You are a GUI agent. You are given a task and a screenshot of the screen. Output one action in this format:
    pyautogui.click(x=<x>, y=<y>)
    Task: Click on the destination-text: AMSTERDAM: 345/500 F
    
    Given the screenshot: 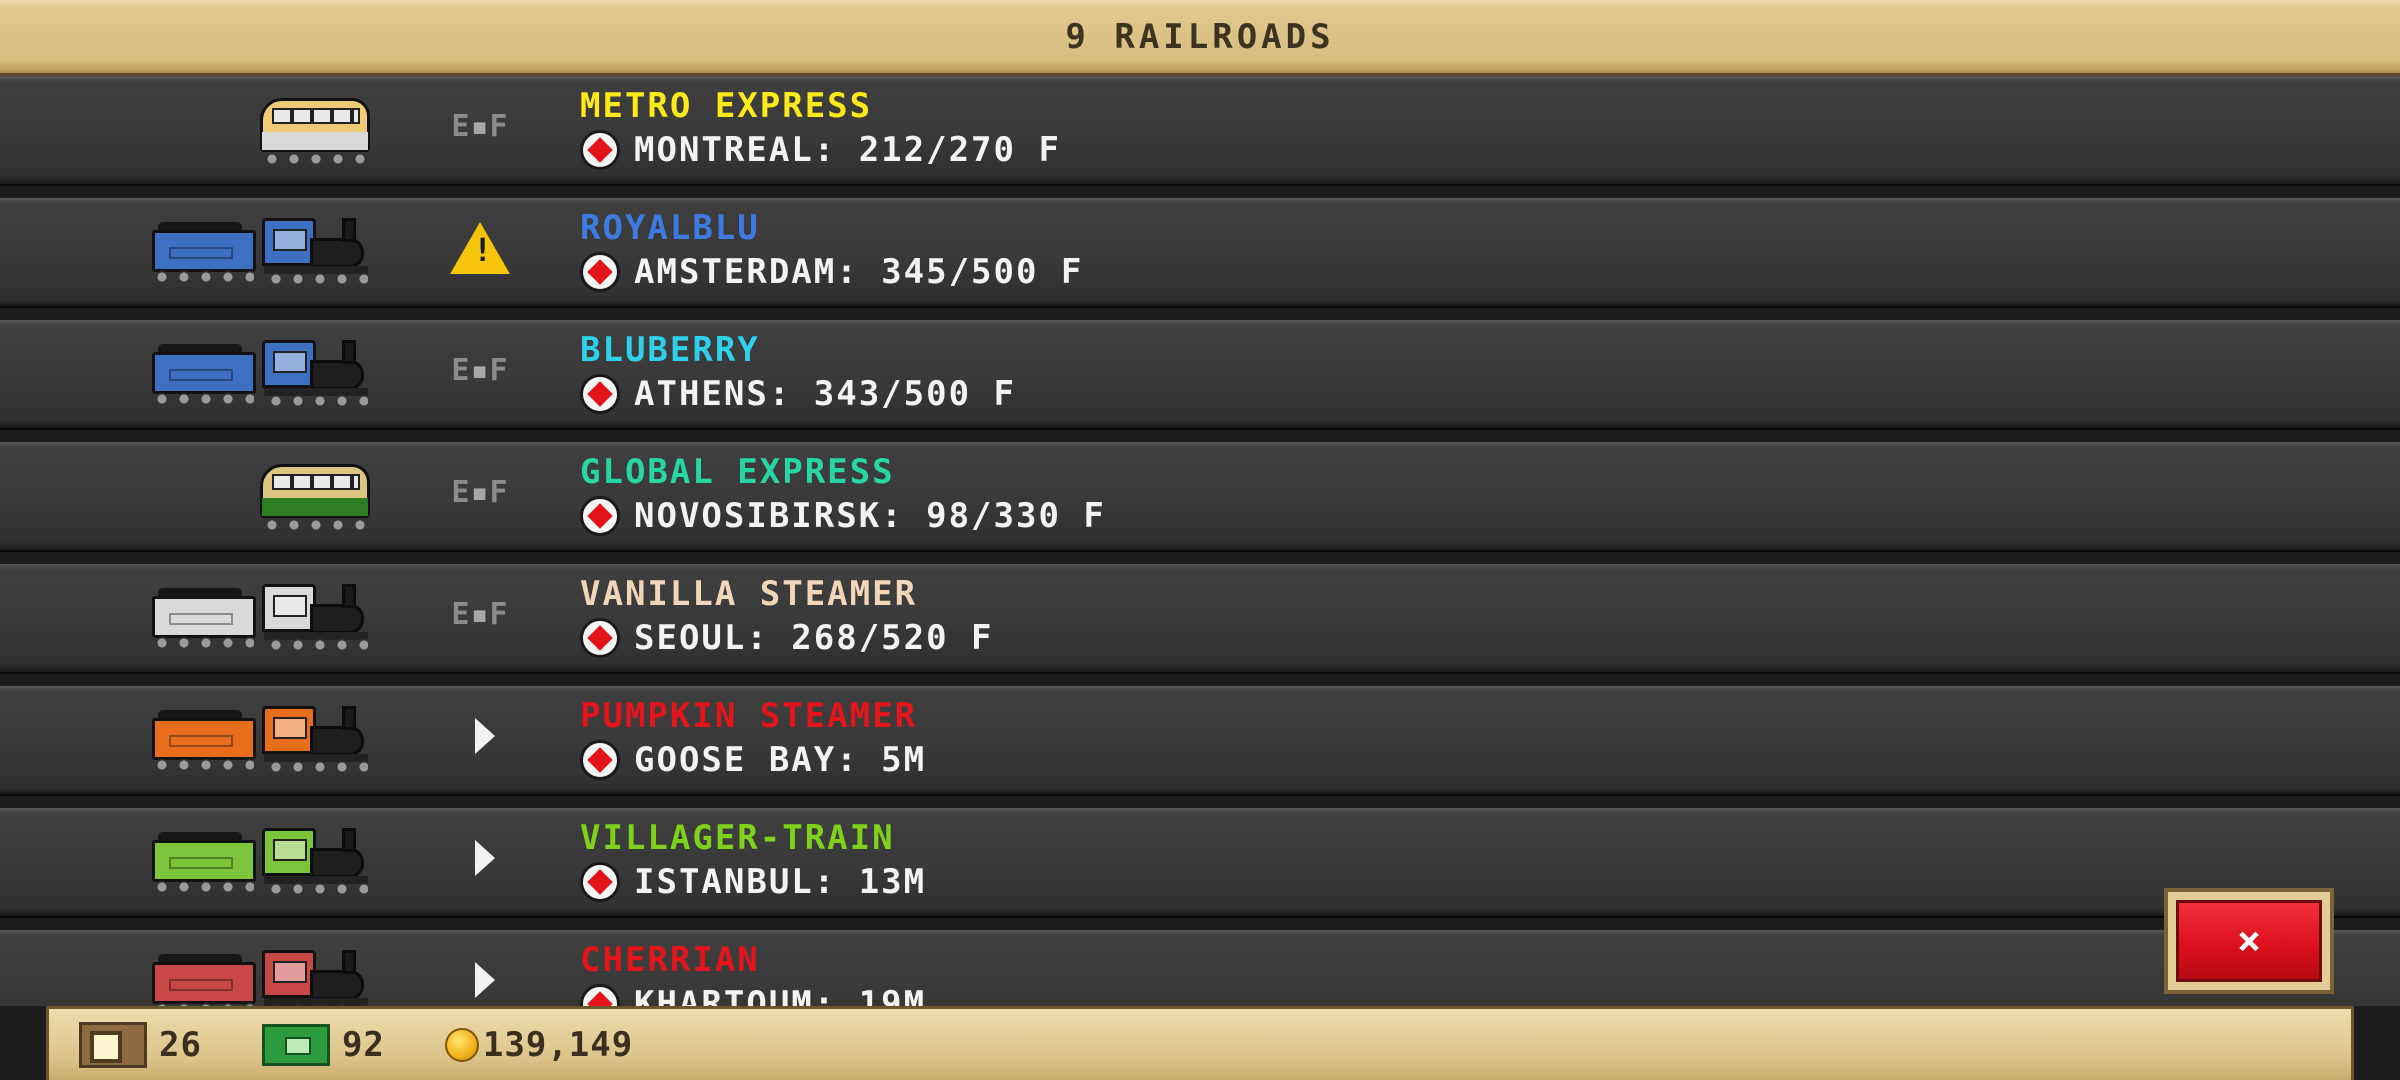 What is the action you would take?
    pyautogui.click(x=859, y=272)
    